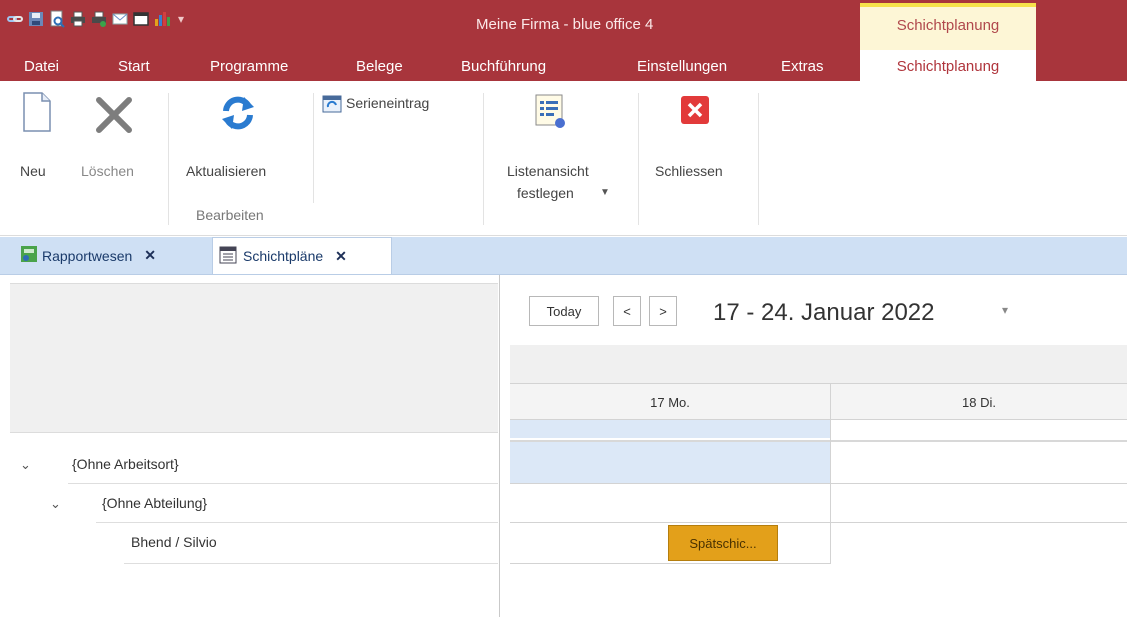 This screenshot has width=1127, height=617. I want to click on tab-schichtplanung: Schichtplanung, so click(948, 66).